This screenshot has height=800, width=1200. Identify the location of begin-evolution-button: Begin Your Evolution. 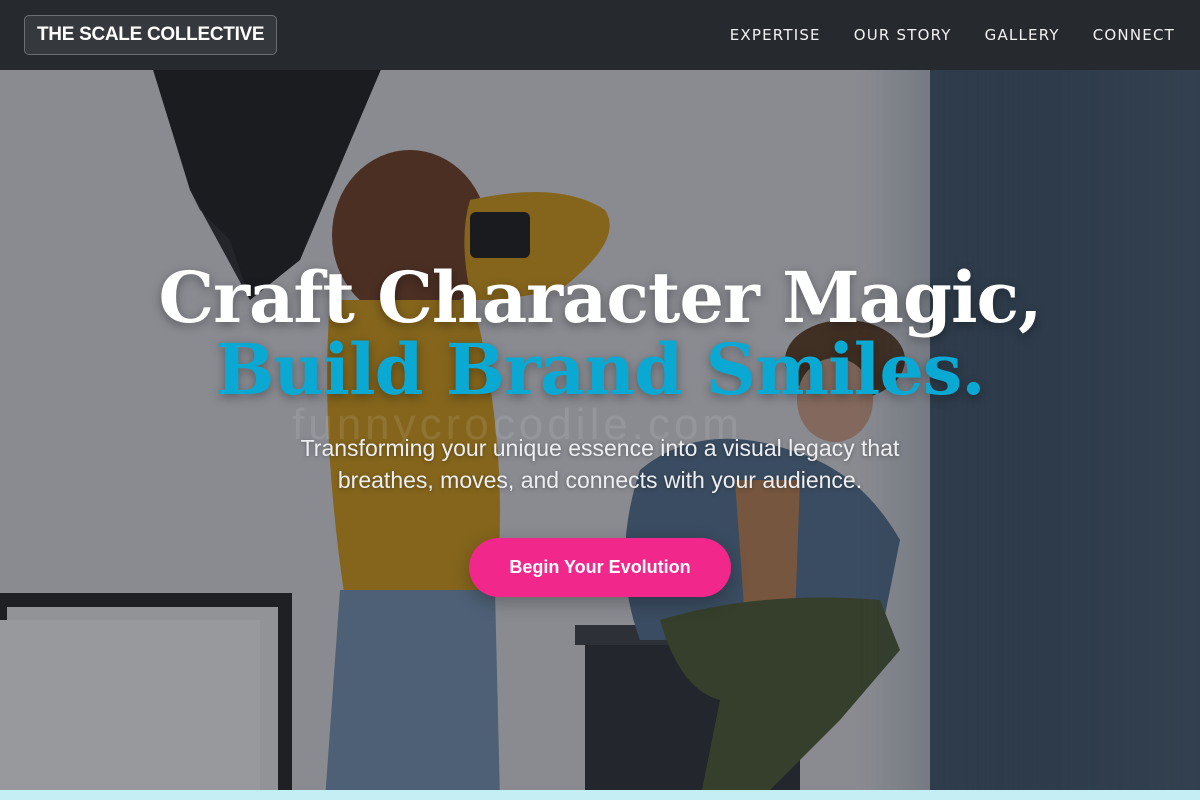
(600, 567).